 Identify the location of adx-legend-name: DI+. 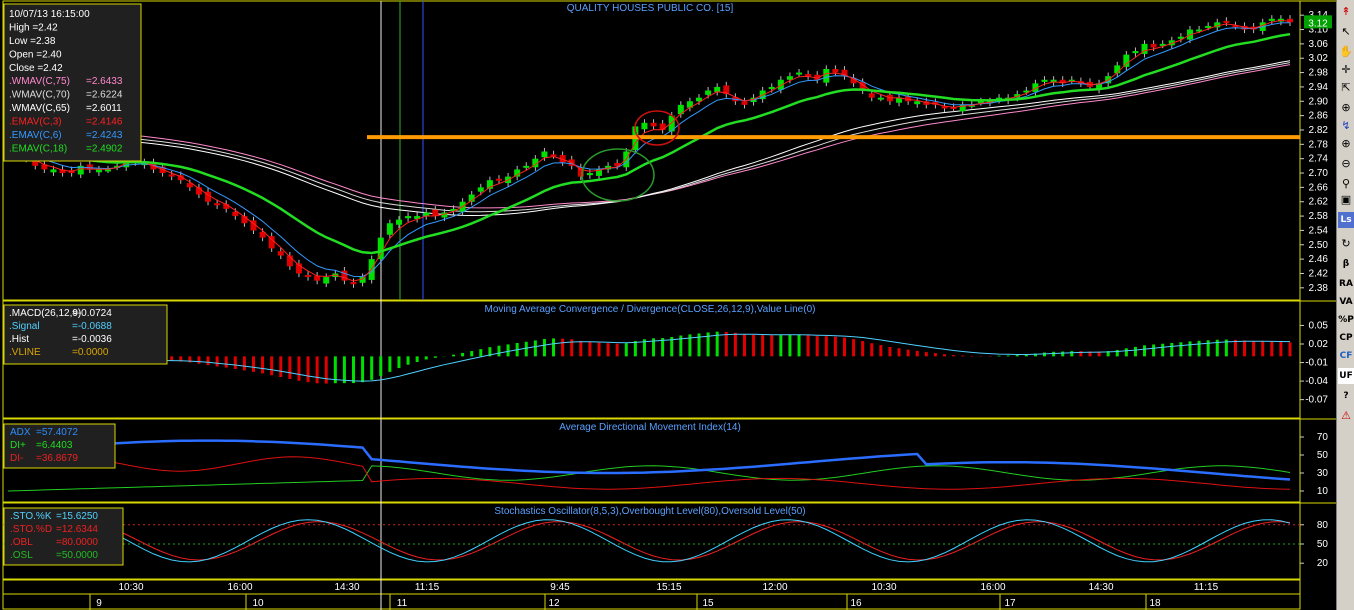
(18, 445).